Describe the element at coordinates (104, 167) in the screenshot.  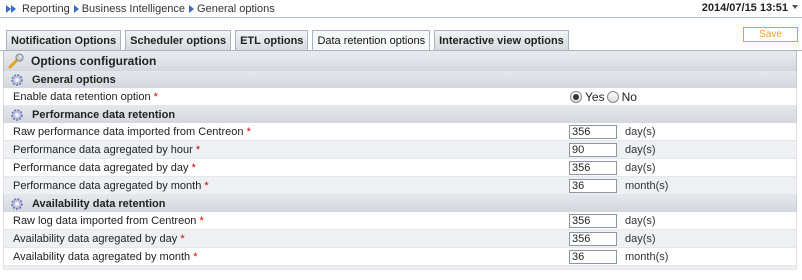
I see `option-label: Performance data agregated by day *` at that location.